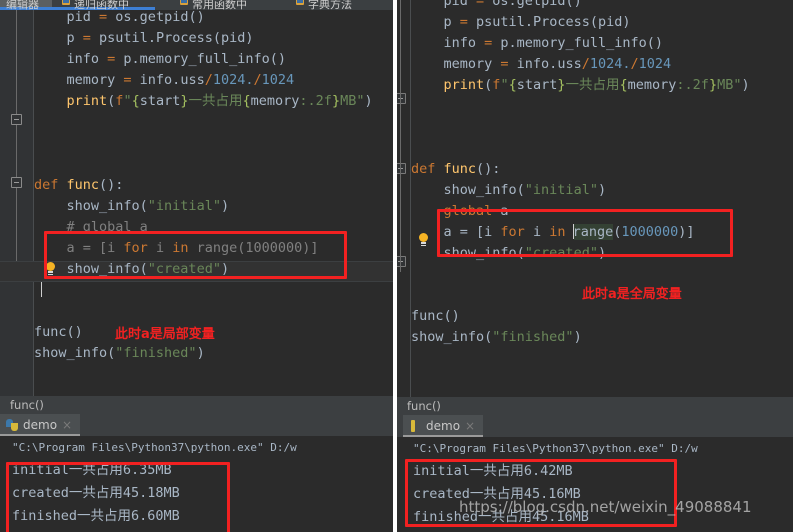 This screenshot has width=793, height=532. I want to click on right-fold-stem, so click(400, 136).